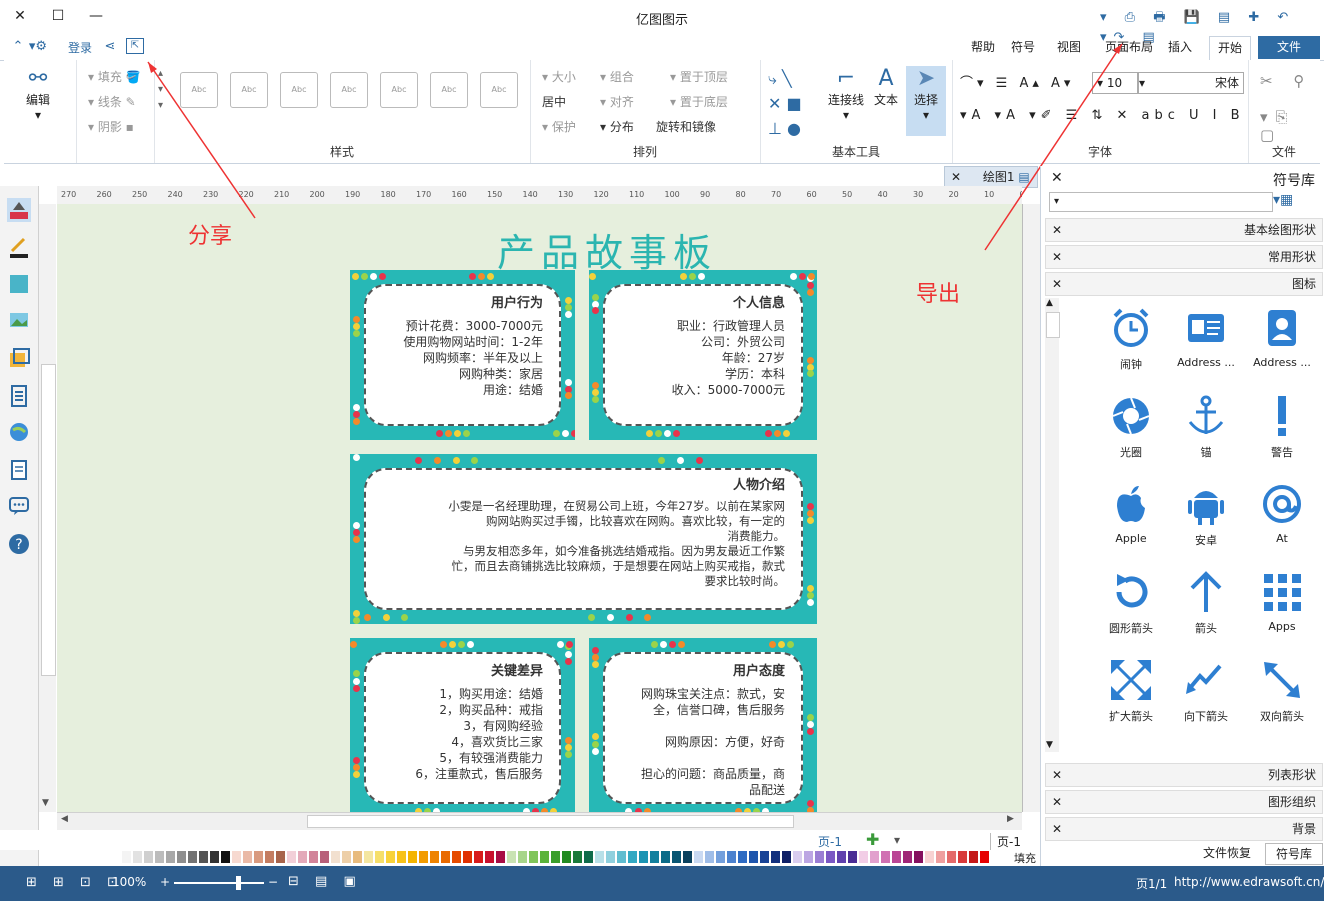 Image resolution: width=1324 pixels, height=901 pixels. Describe the element at coordinates (539, 821) in the screenshot. I see `horizontal-scrollbar: ◀ ▶` at that location.